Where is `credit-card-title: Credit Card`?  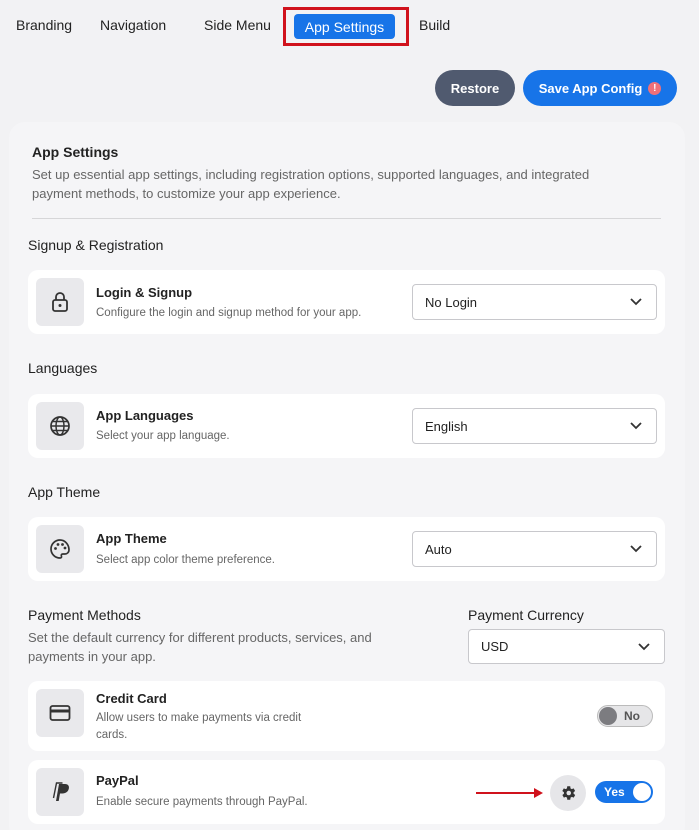
credit-card-title: Credit Card is located at coordinates (131, 698).